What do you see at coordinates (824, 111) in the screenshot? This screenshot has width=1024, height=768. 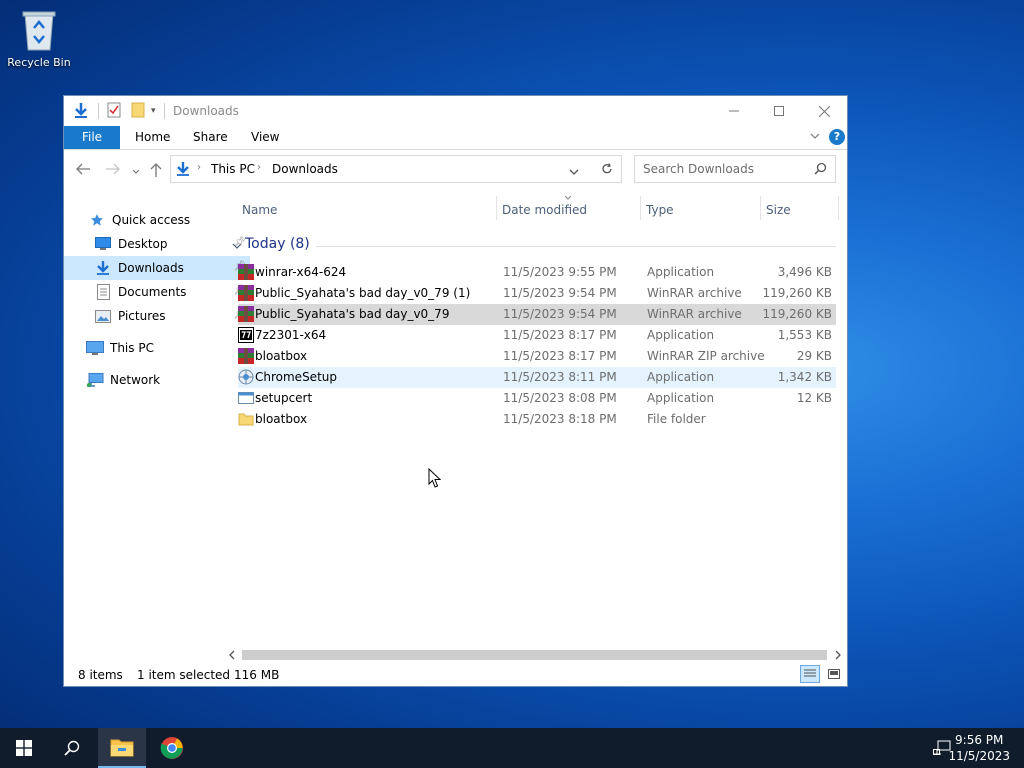 I see `close-button` at bounding box center [824, 111].